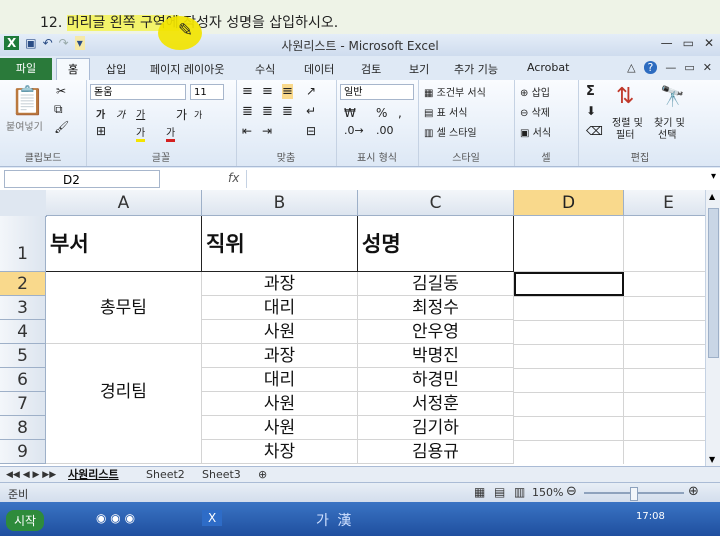 This screenshot has height=536, width=720. I want to click on view-normal-icon: ▦, so click(479, 492).